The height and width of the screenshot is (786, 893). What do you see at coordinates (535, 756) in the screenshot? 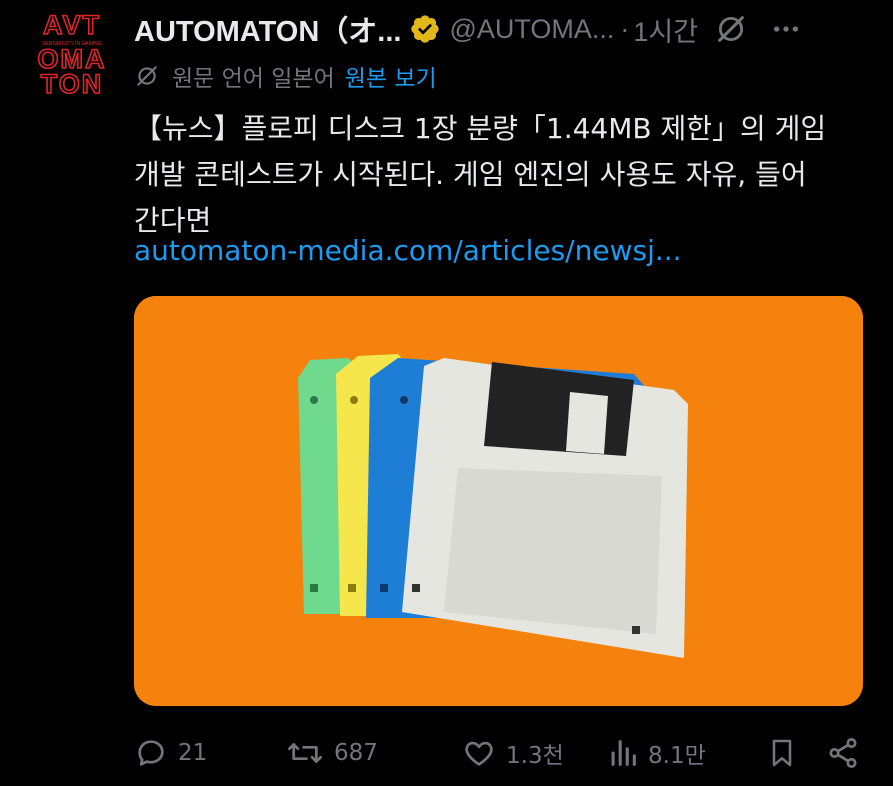
I see `like-count: 1.3천` at bounding box center [535, 756].